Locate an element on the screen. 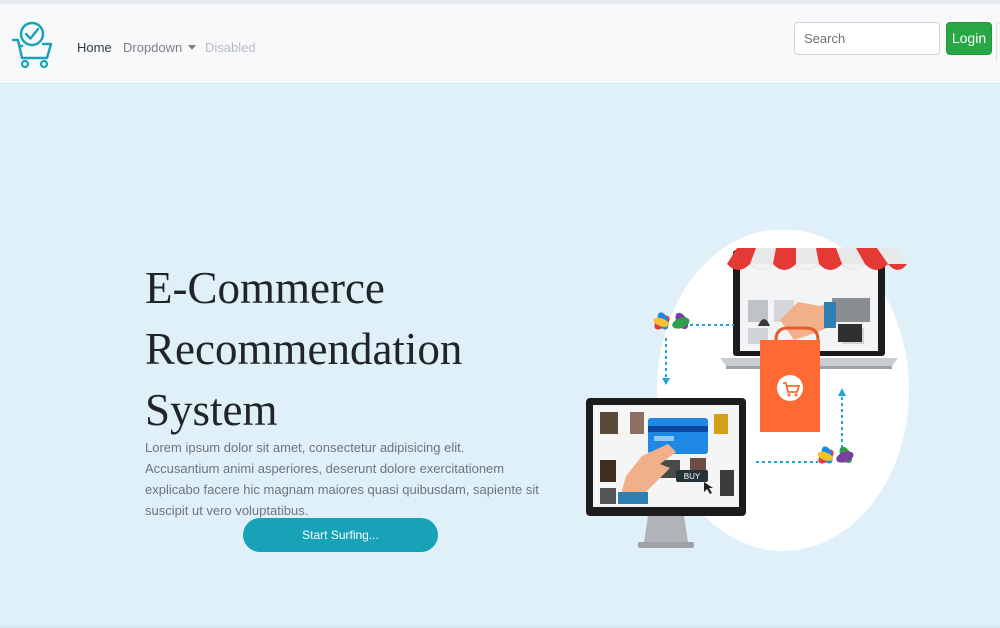  search-input is located at coordinates (867, 38).